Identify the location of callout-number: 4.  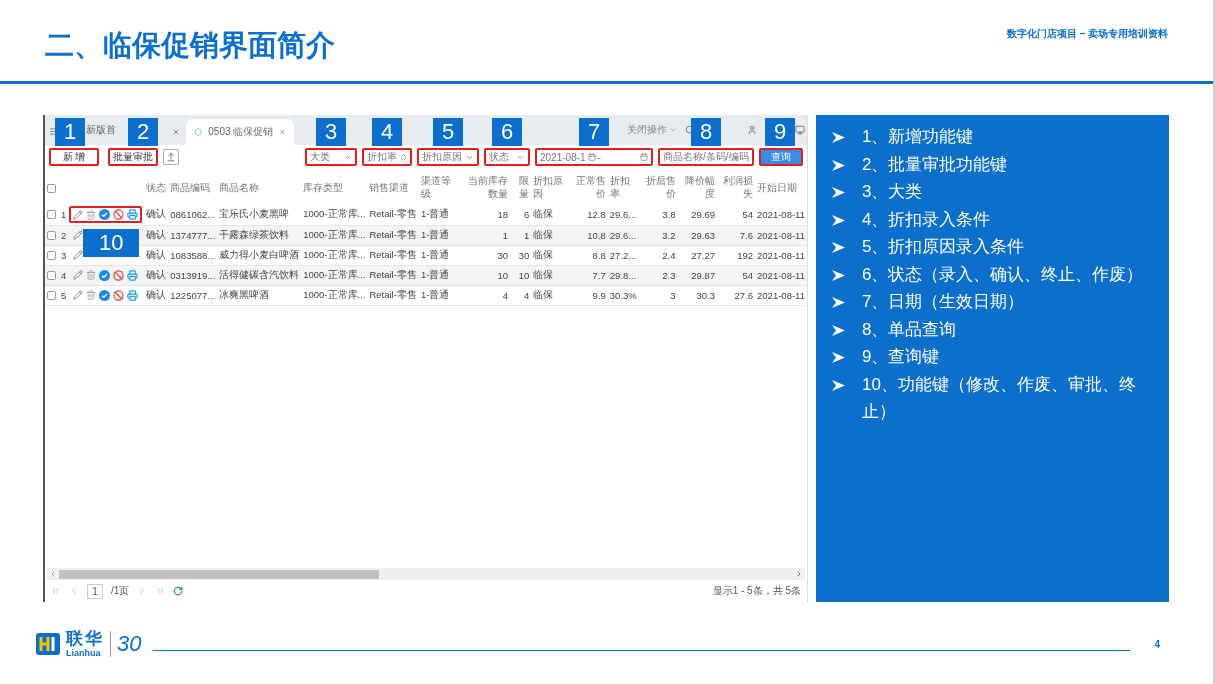
(387, 132).